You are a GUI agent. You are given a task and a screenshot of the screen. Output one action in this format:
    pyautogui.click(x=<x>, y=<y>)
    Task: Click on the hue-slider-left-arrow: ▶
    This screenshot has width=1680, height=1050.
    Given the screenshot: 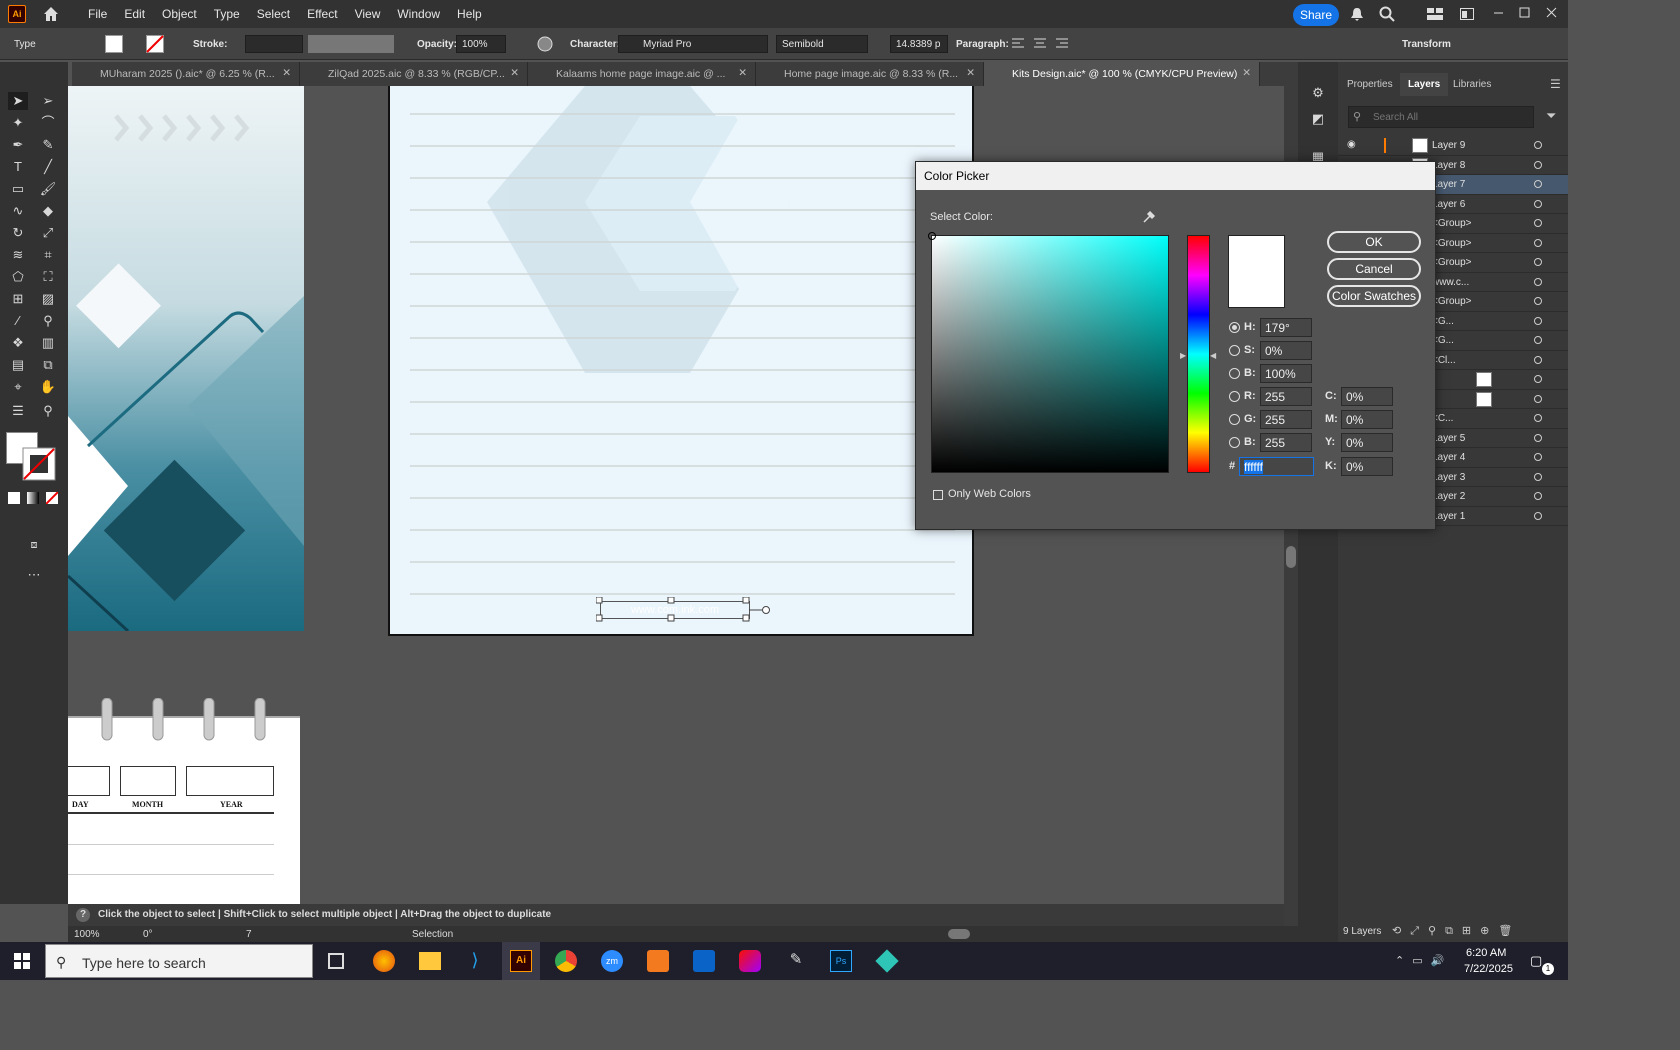 What is the action you would take?
    pyautogui.click(x=1183, y=355)
    